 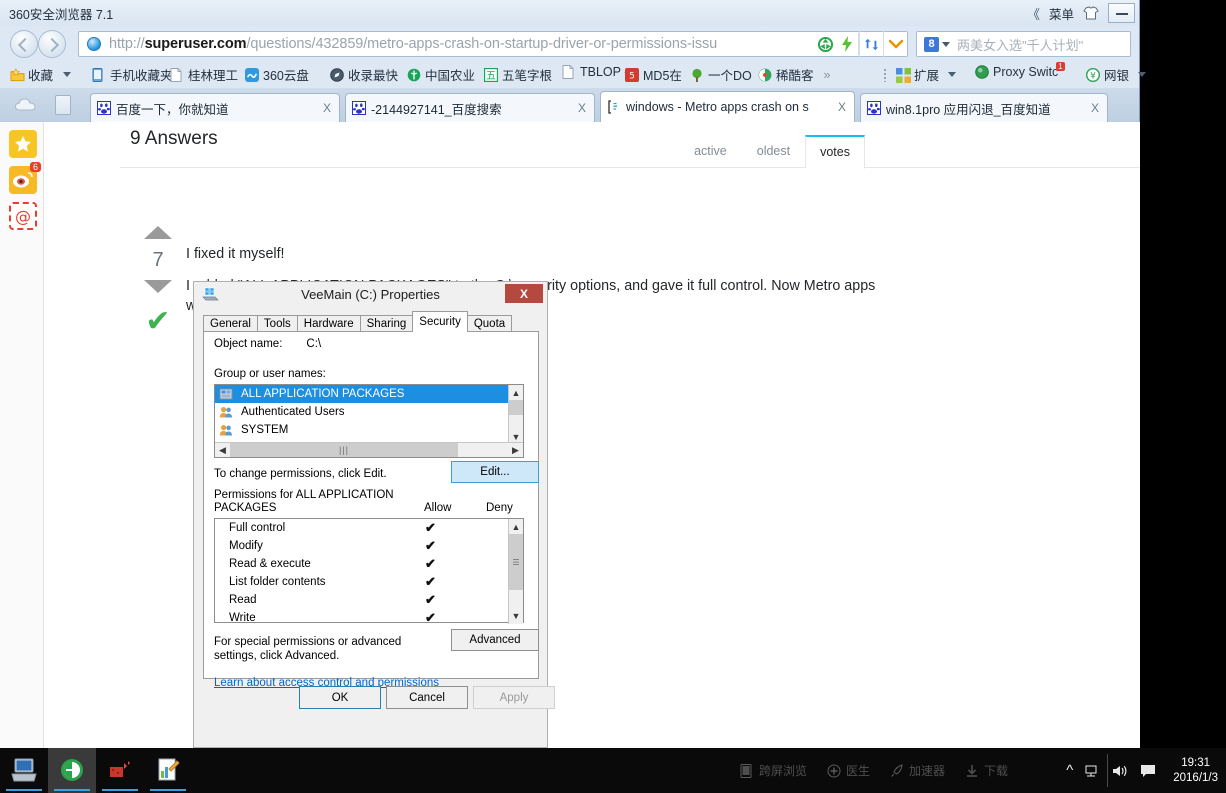 What do you see at coordinates (721, 74) in the screenshot?
I see `bookmark-onedo: 一个DO` at bounding box center [721, 74].